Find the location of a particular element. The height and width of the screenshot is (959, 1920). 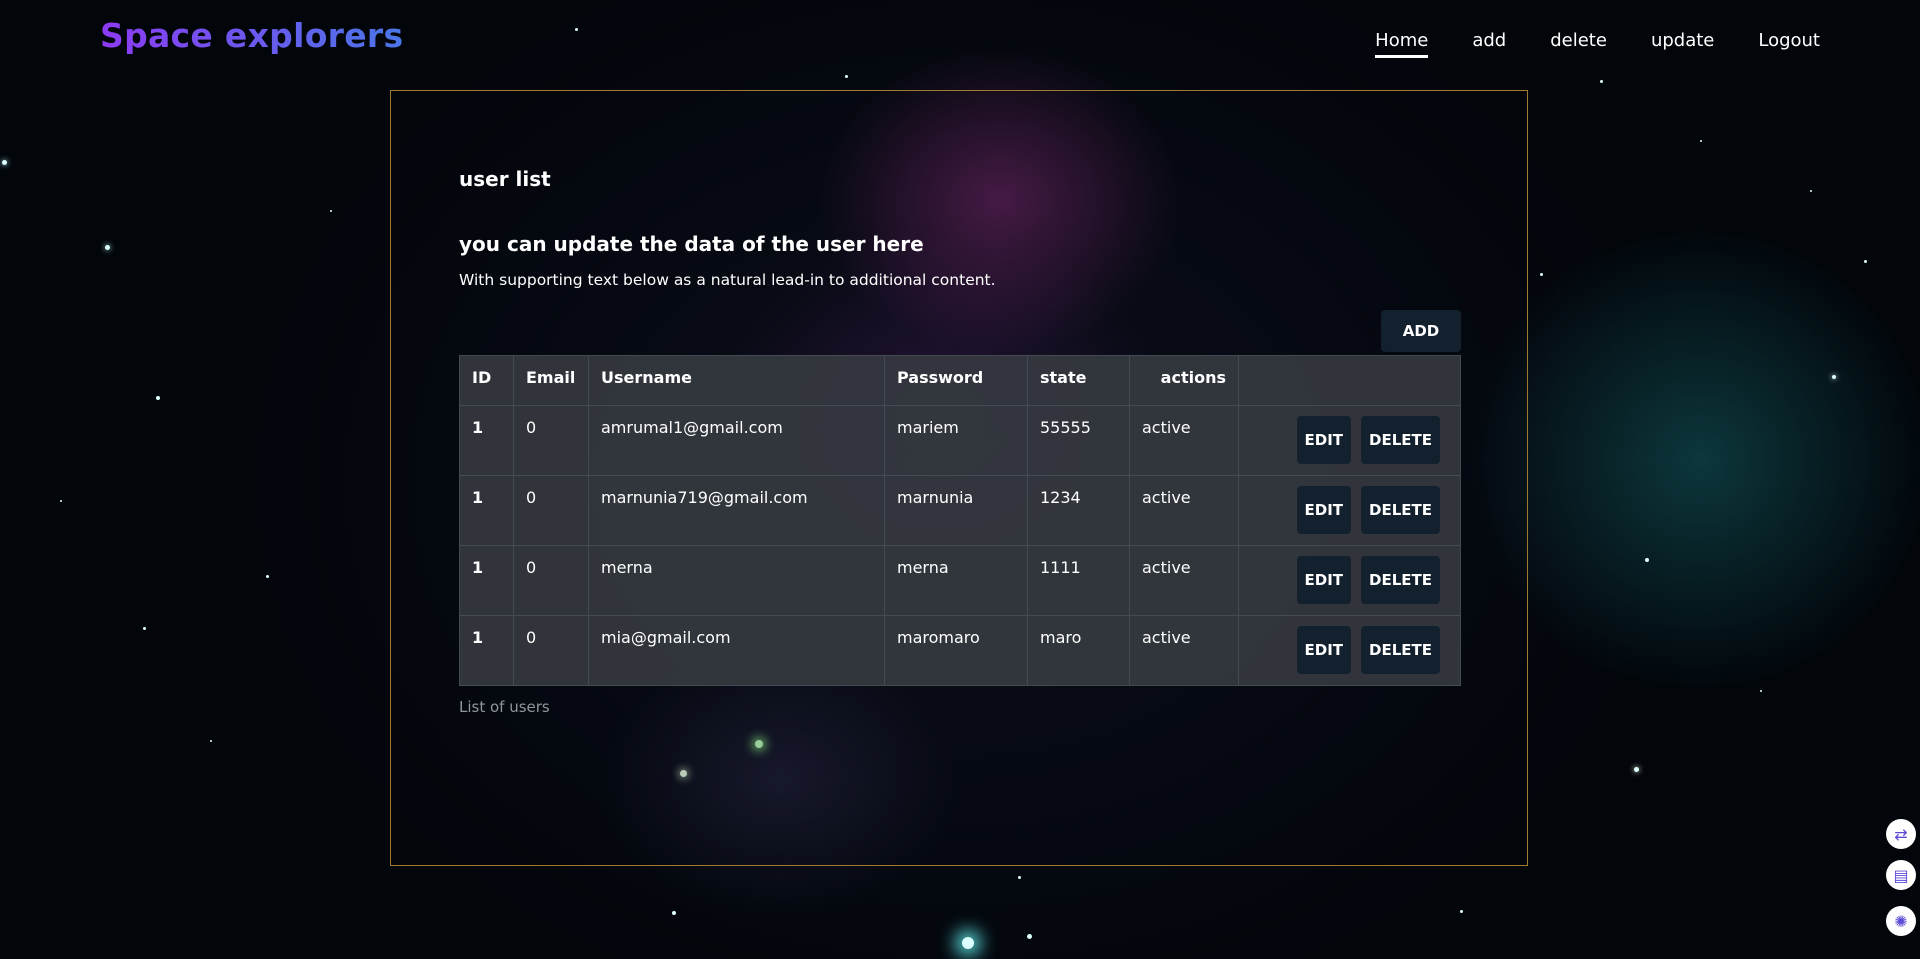

column-header-username: Username is located at coordinates (736, 380).